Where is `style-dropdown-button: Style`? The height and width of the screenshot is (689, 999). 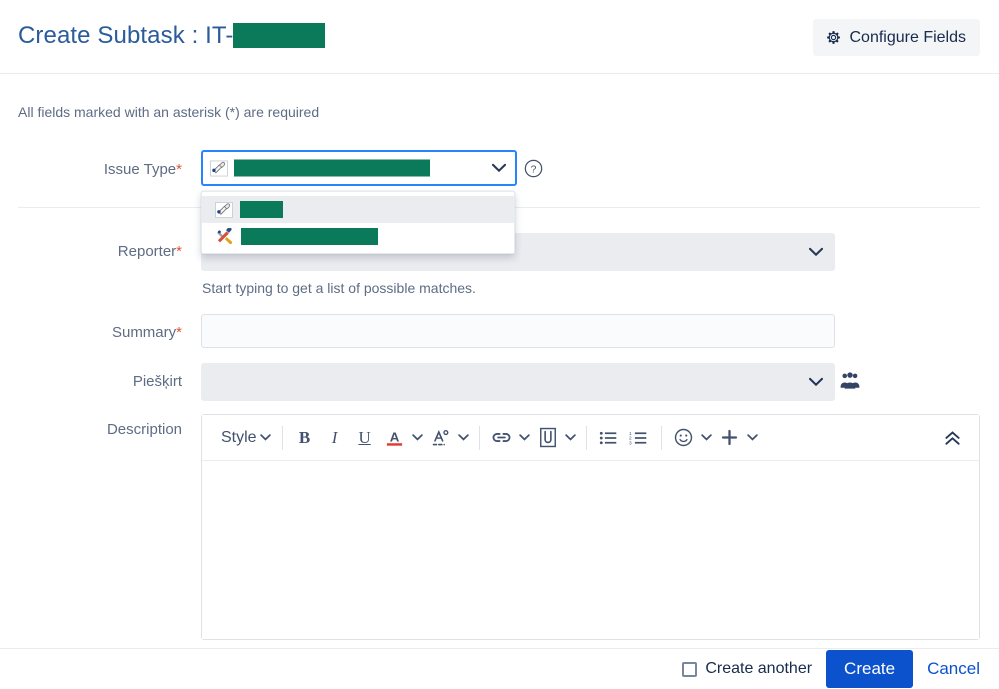 style-dropdown-button: Style is located at coordinates (242, 438).